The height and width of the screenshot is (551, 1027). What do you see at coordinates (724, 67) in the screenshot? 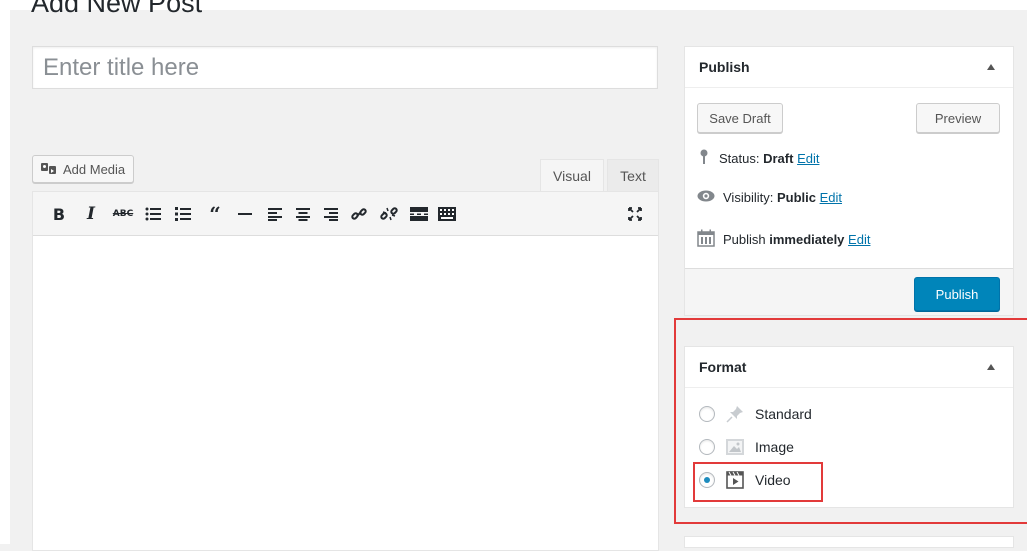
I see `publish-header-label: Publish` at bounding box center [724, 67].